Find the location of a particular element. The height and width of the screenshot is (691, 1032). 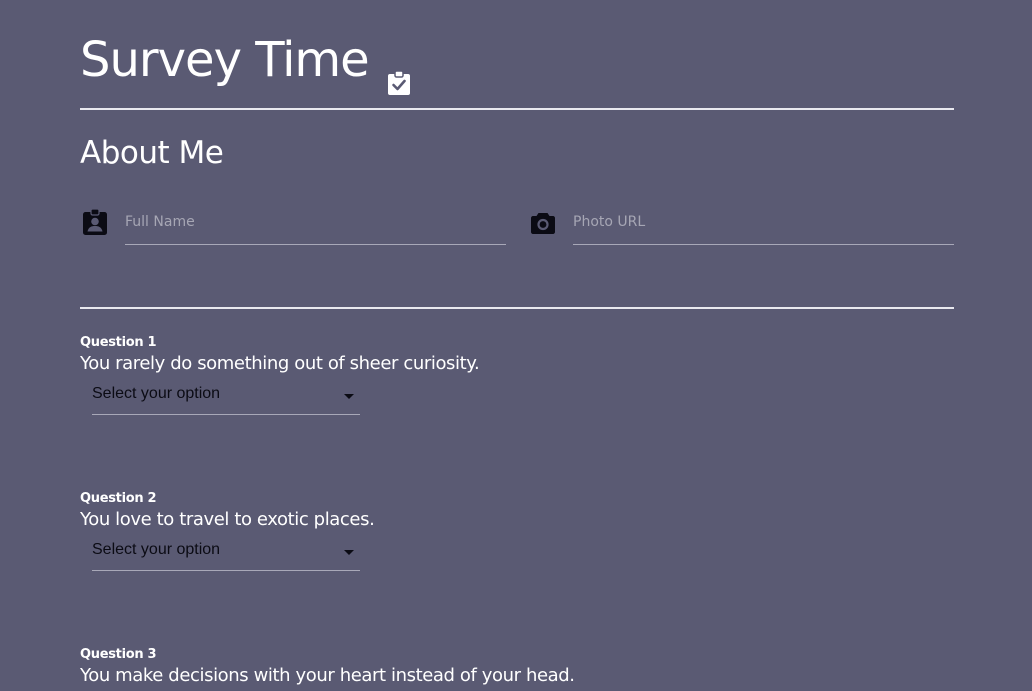

question-1-select: Select your option is located at coordinates (226, 397).